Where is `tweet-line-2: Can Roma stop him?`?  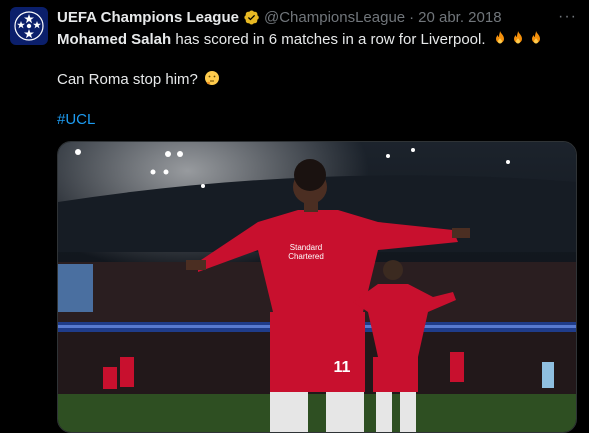 tweet-line-2: Can Roma stop him? is located at coordinates (317, 80).